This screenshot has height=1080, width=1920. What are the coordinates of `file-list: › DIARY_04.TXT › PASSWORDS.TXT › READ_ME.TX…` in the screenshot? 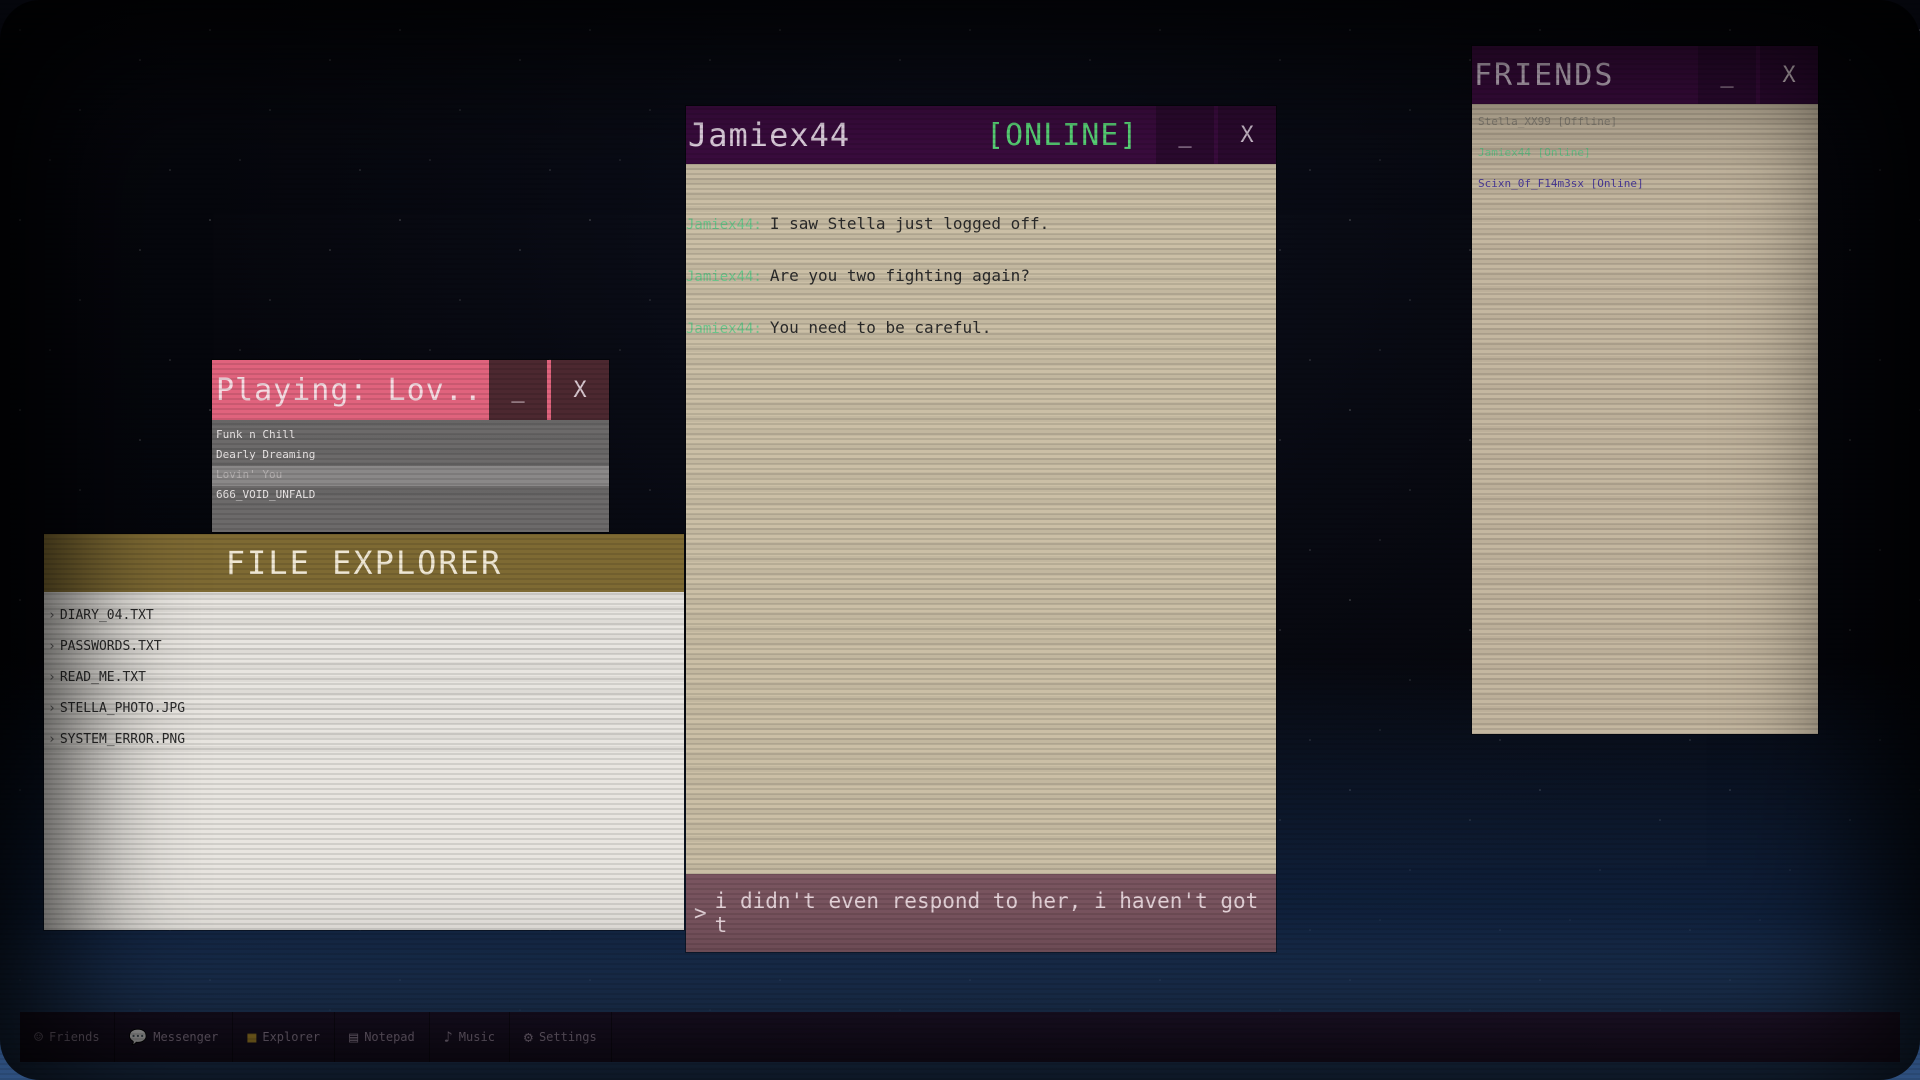 It's located at (364, 673).